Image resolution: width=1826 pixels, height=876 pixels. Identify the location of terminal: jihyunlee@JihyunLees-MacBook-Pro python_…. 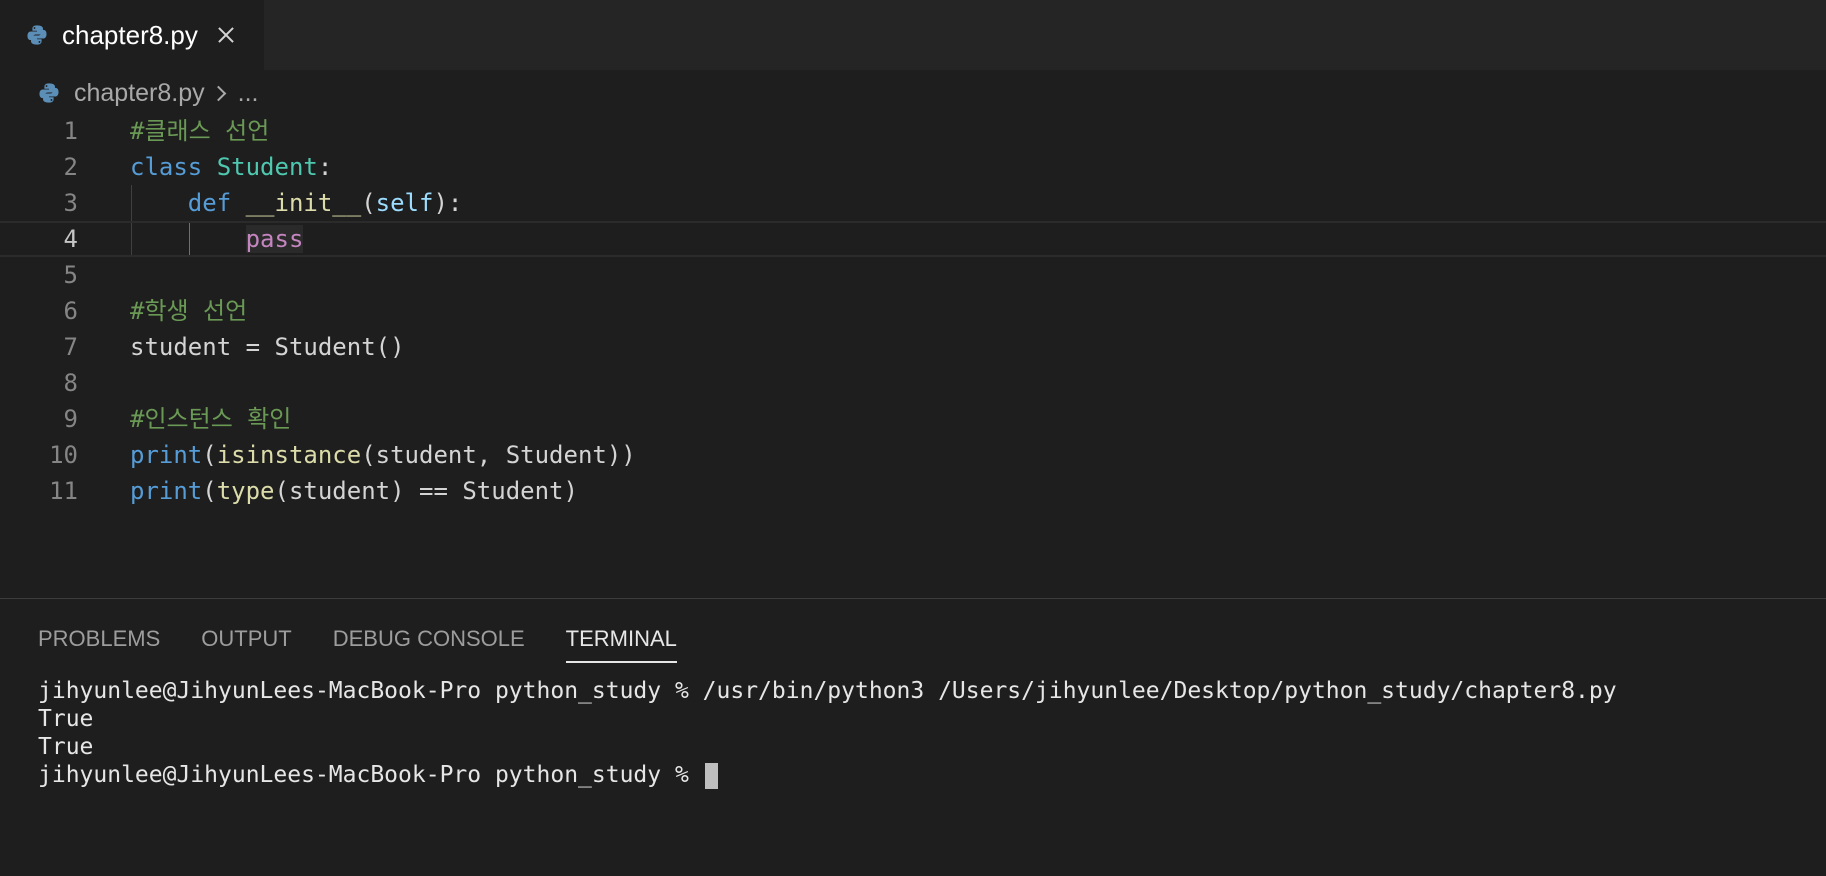
(918, 733).